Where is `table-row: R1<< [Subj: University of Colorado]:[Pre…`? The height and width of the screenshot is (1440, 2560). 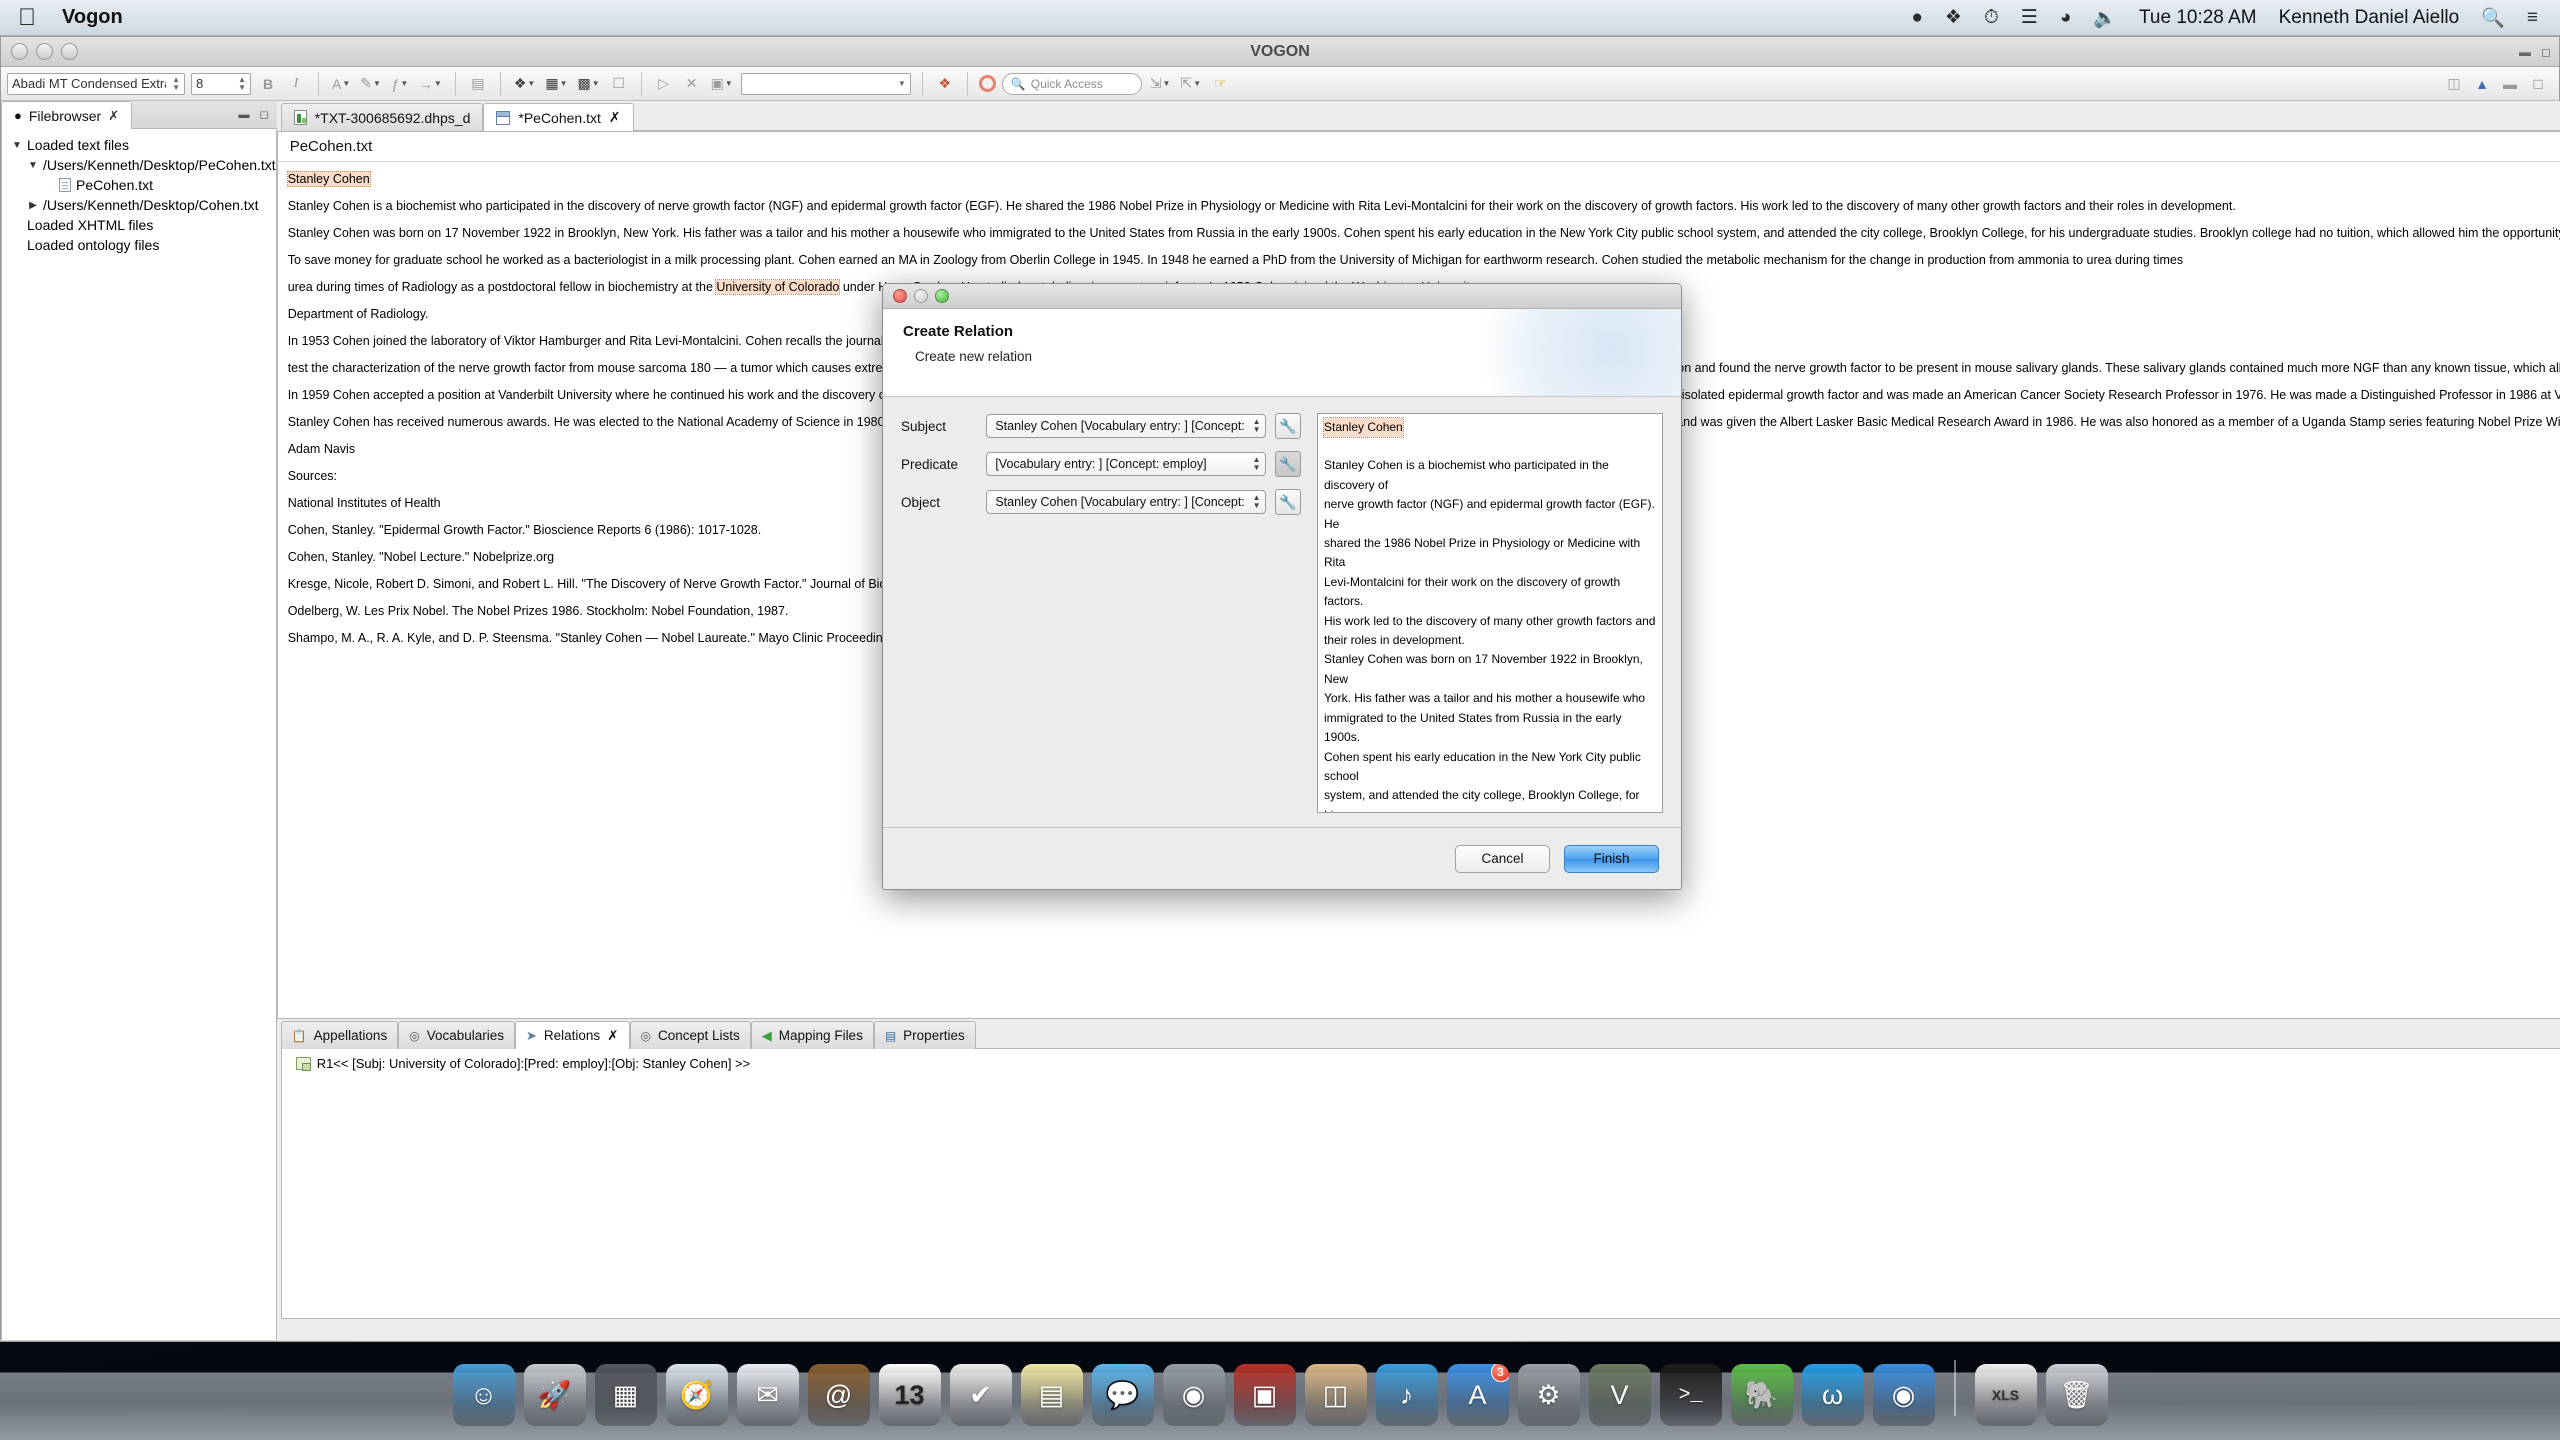
table-row: R1<< [Subj: University of Colorado]:[Pre… is located at coordinates (1421, 1063).